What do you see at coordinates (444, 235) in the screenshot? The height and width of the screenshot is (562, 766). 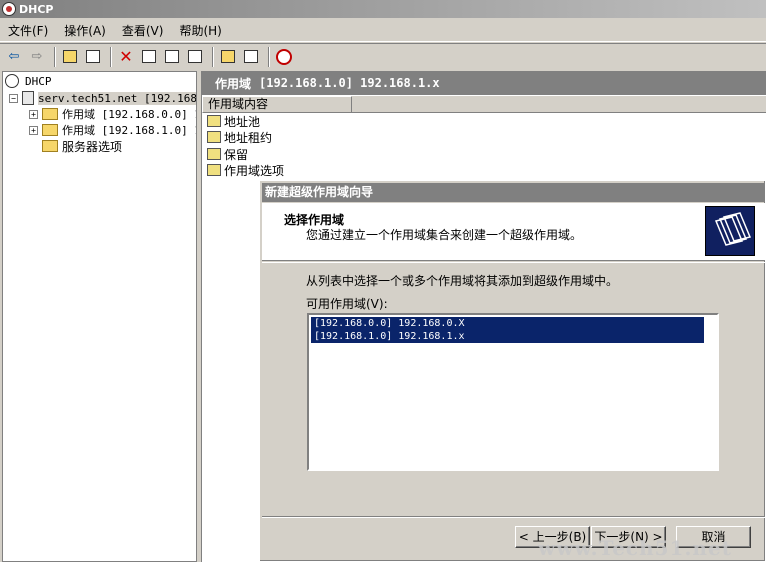 I see `wizard-subtitle: 您通过建立一个作用域集合来创建一个超级作用域。` at bounding box center [444, 235].